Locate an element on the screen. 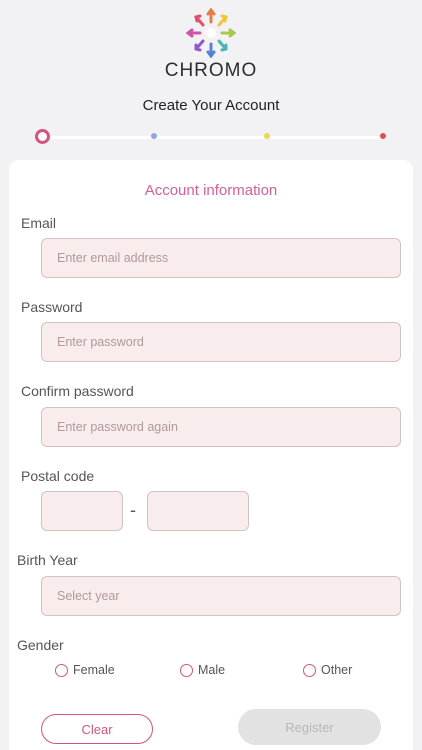 This screenshot has height=750, width=422. gender-option-label: Female is located at coordinates (94, 670).